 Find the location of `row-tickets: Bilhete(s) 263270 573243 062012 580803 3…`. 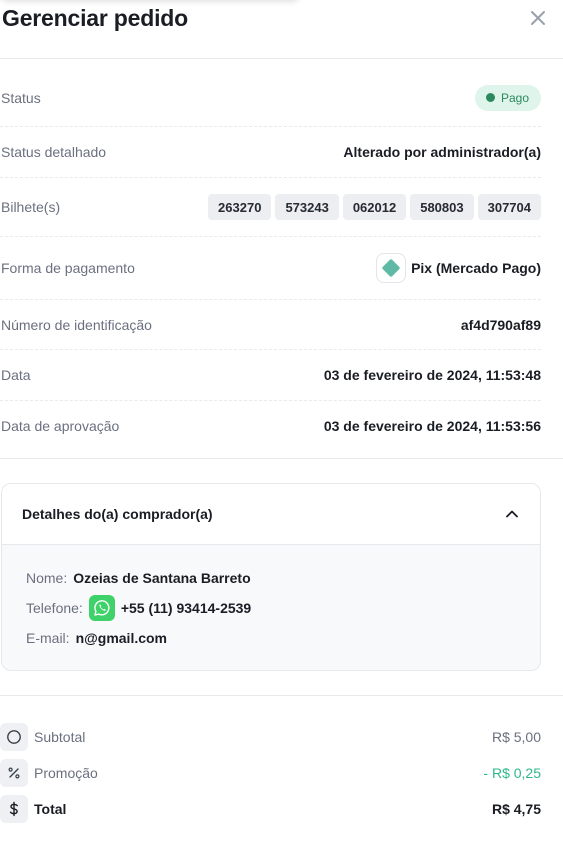

row-tickets: Bilhete(s) 263270 573243 062012 580803 3… is located at coordinates (270, 207).